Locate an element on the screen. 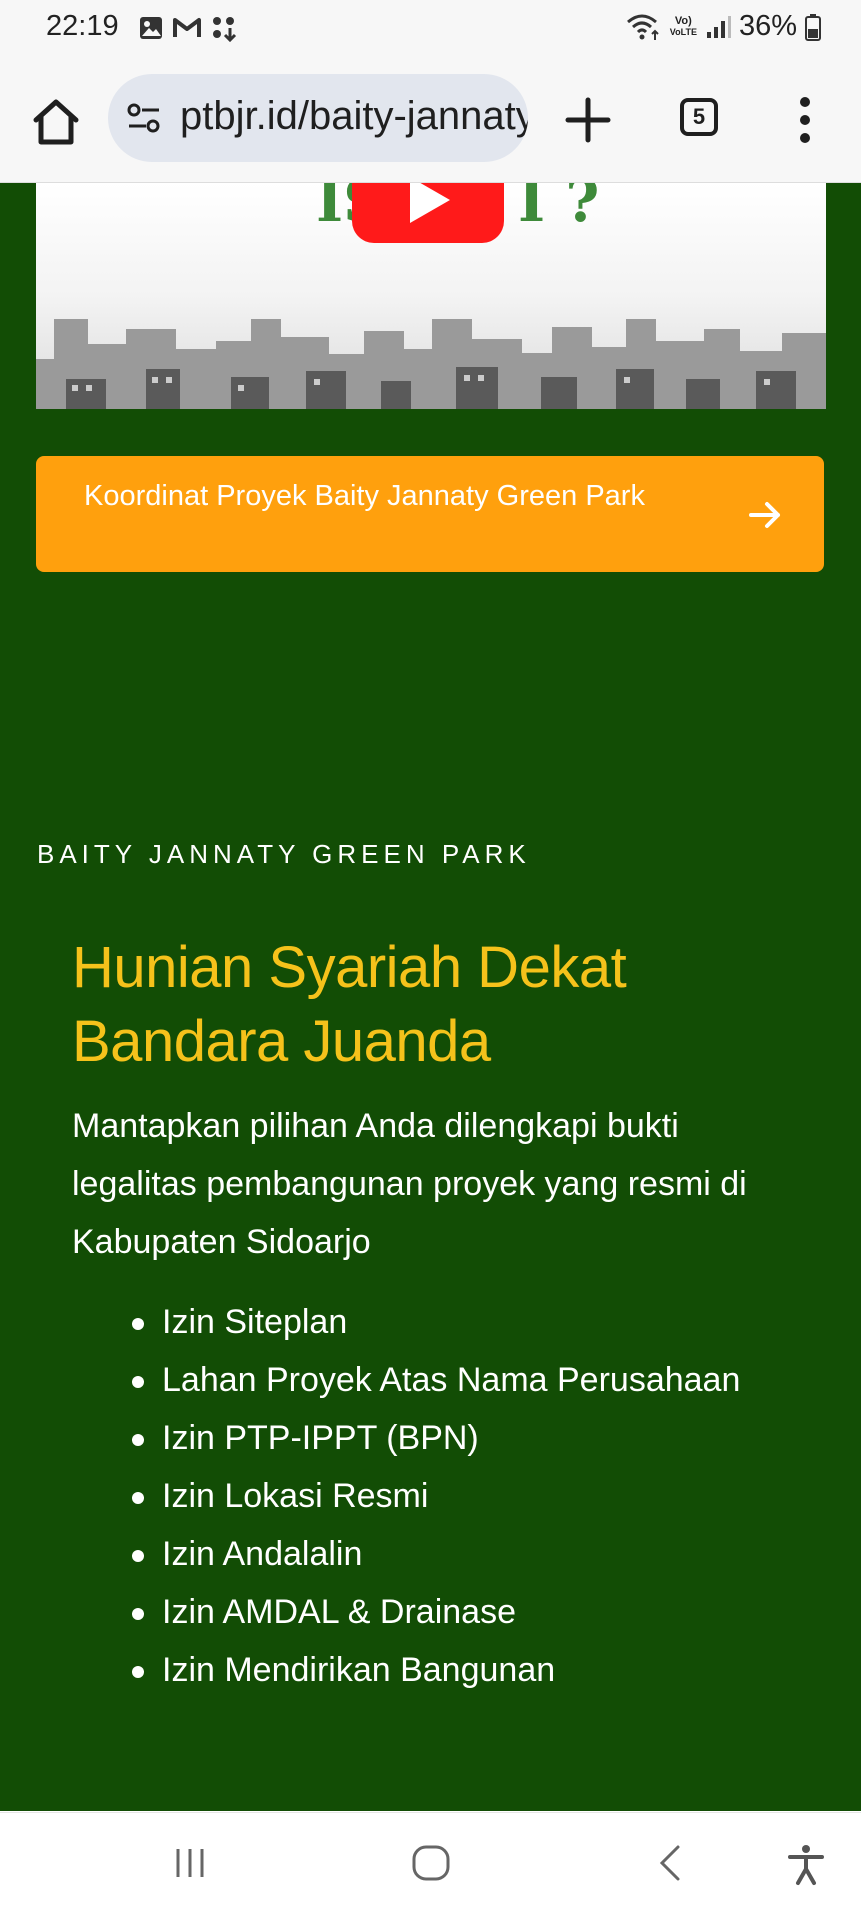 This screenshot has height=1921, width=861. browser-toolbar: ptbjr.id/baity-jannaty 5 is located at coordinates (430, 120).